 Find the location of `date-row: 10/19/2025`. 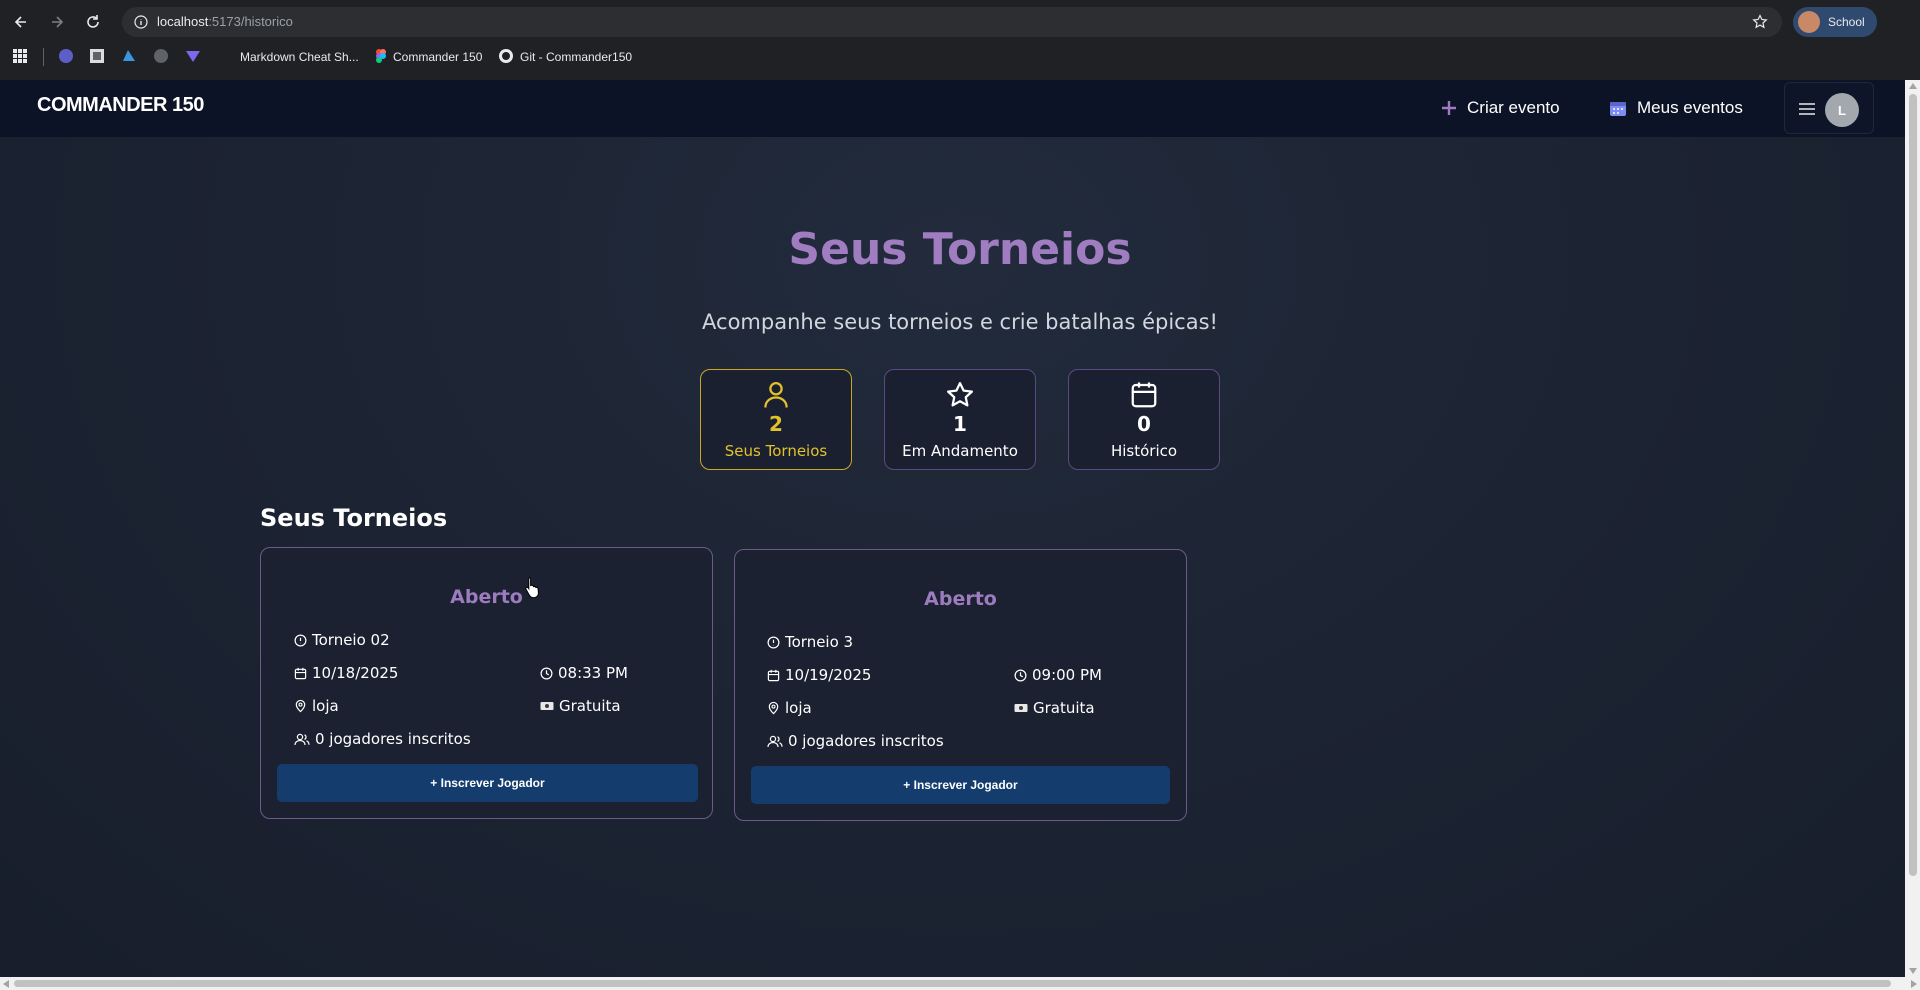

date-row: 10/19/2025 is located at coordinates (819, 675).